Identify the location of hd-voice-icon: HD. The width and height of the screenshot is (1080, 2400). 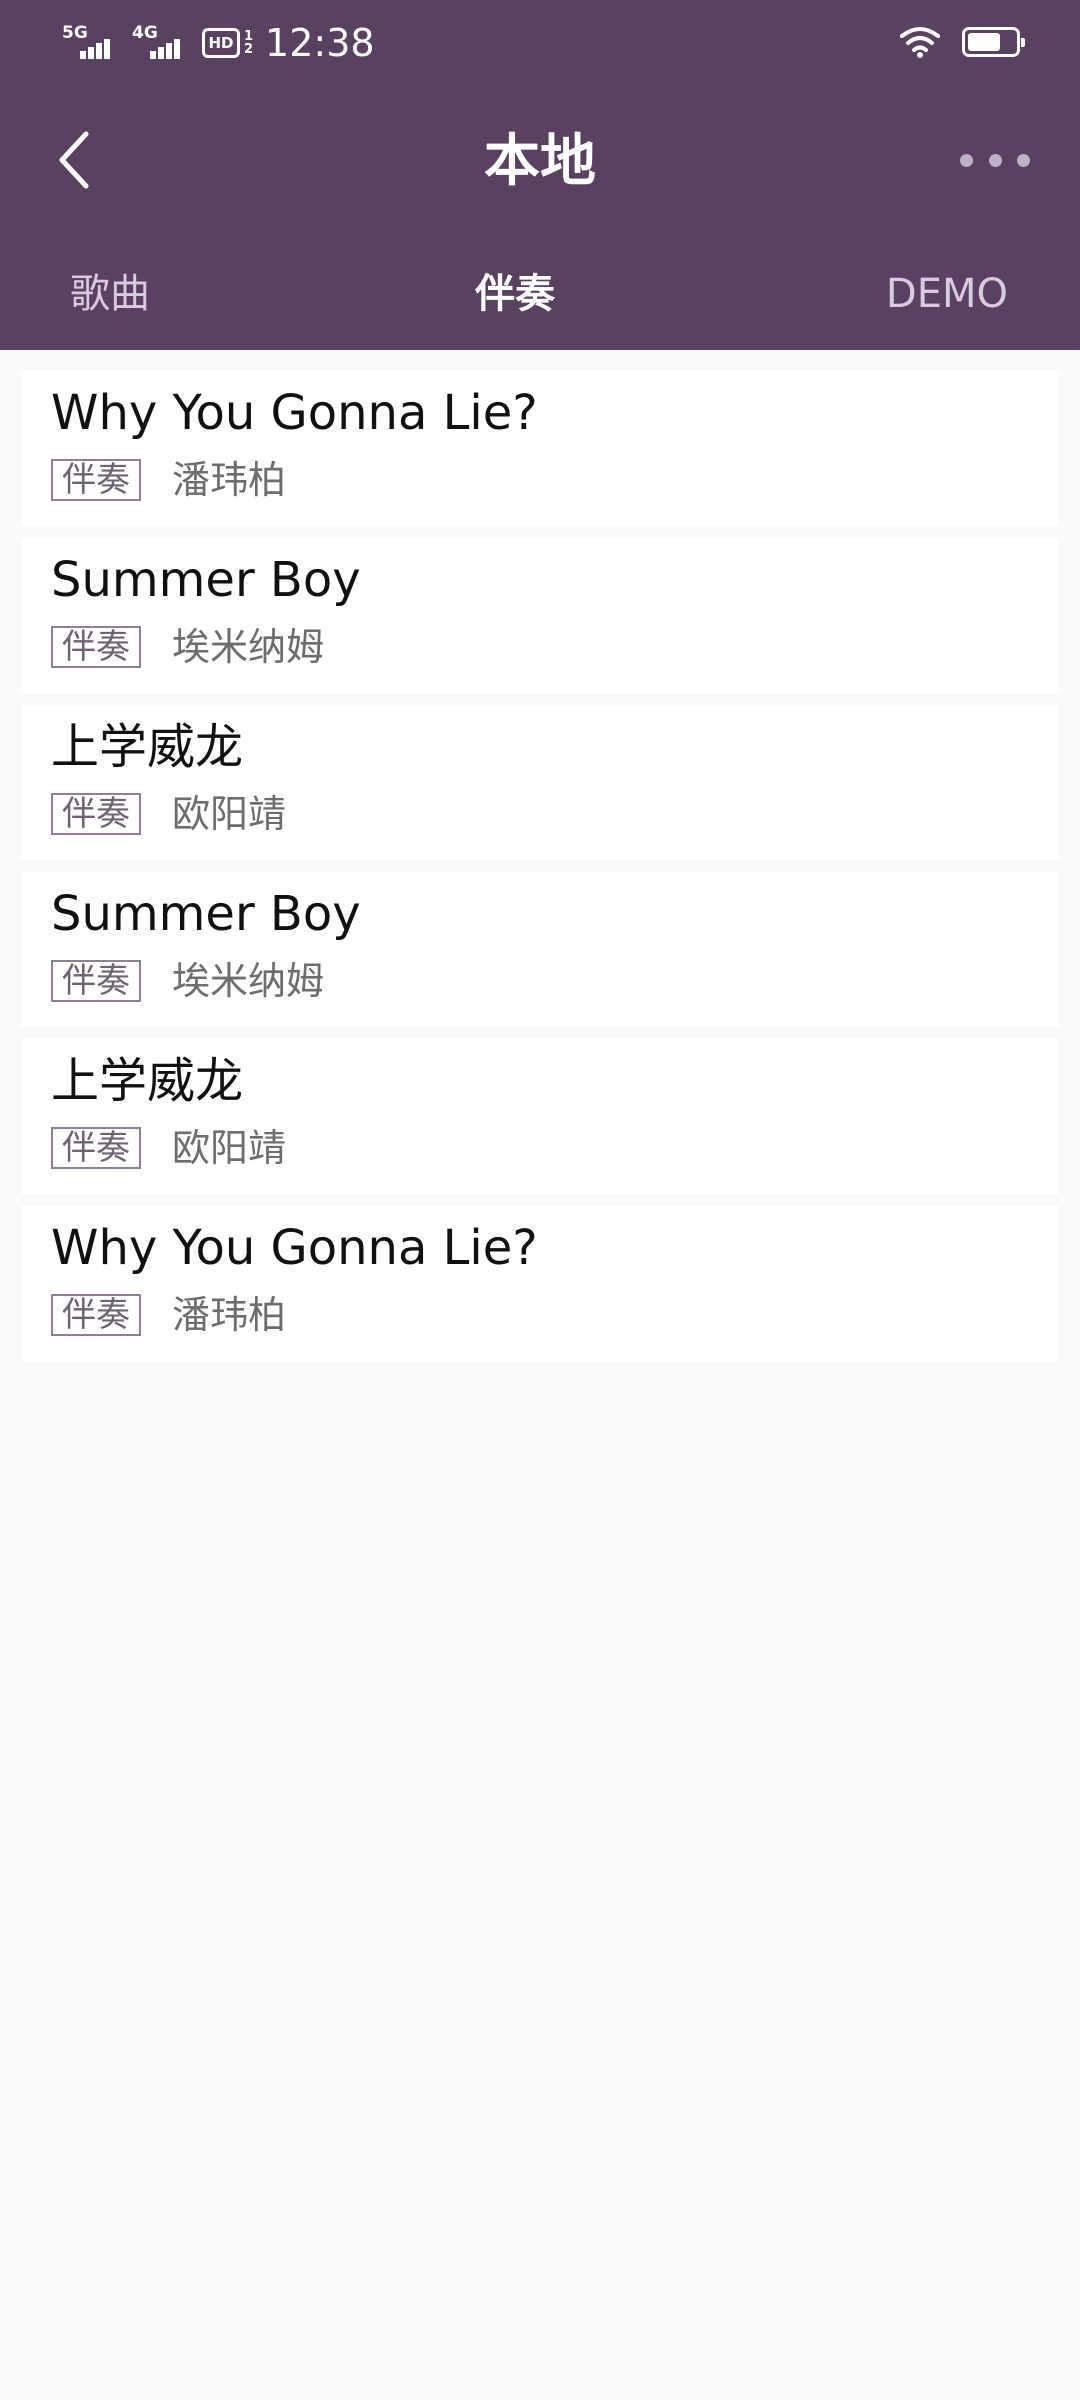
(221, 43).